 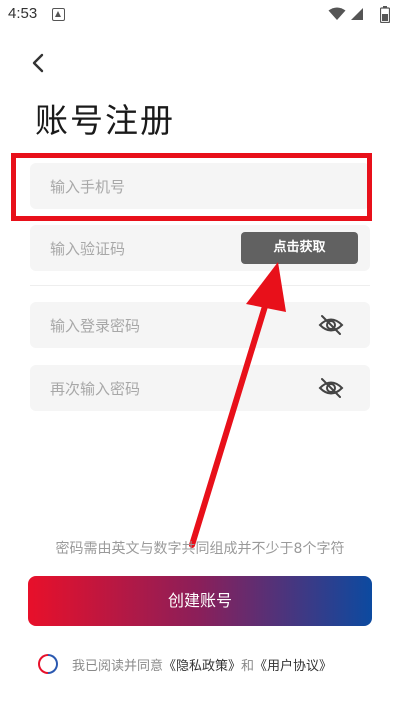 What do you see at coordinates (48, 664) in the screenshot?
I see `agreement-radio` at bounding box center [48, 664].